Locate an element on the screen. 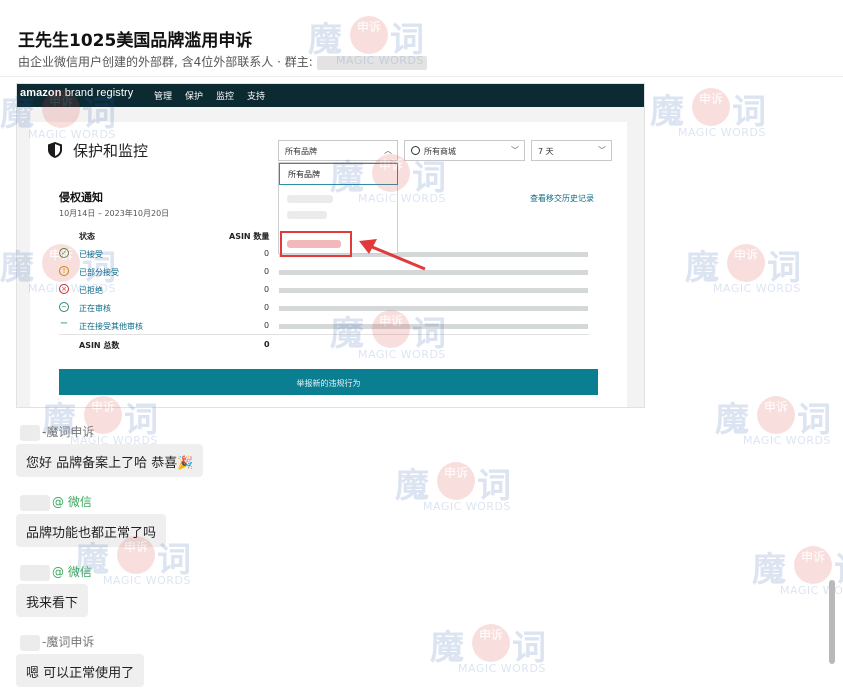  asin-total-count: 0 is located at coordinates (267, 344).